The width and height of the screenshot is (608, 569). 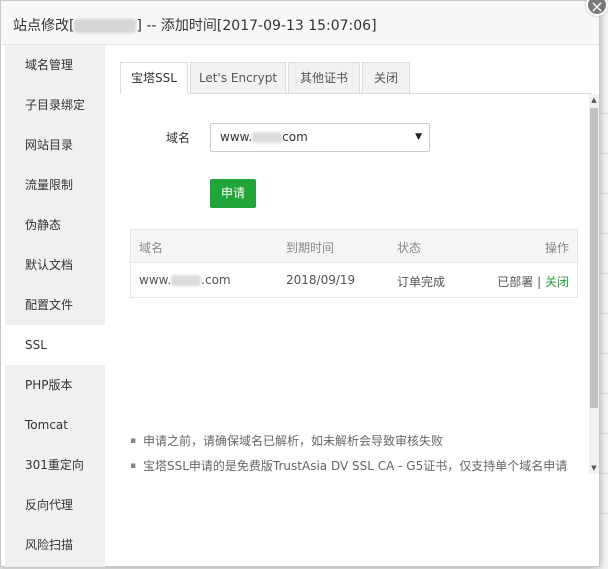 What do you see at coordinates (355, 444) in the screenshot?
I see `tip-item: 申请之前，请确保域名已解析，如未解析会导致审核失败` at bounding box center [355, 444].